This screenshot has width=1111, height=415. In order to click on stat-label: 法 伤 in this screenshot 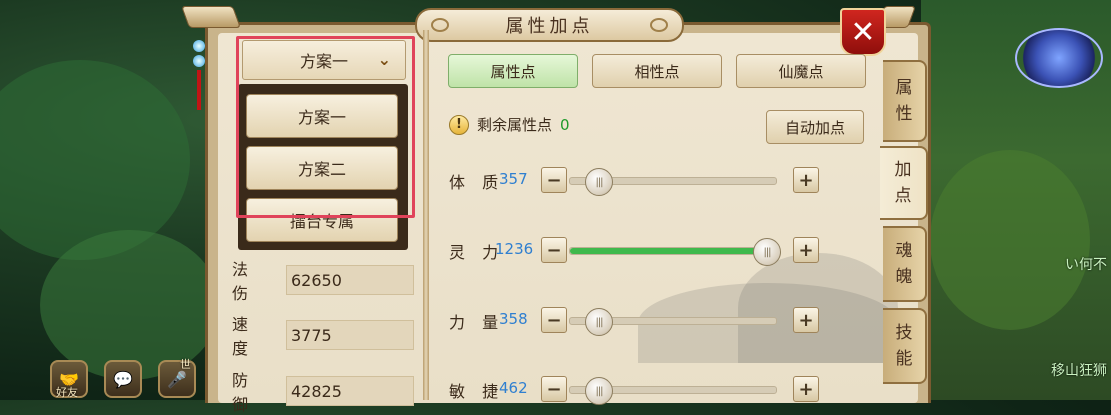, I will do `click(243, 281)`.